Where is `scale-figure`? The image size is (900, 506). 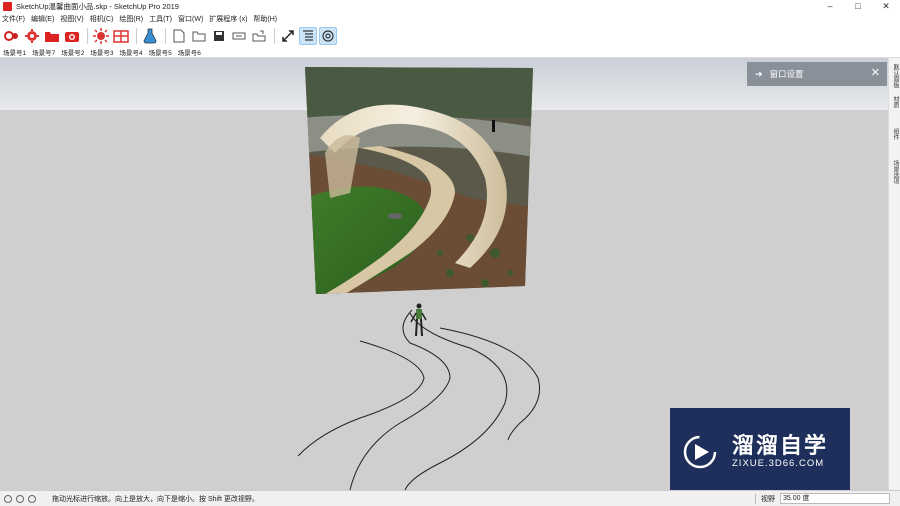
scale-figure is located at coordinates (418, 320).